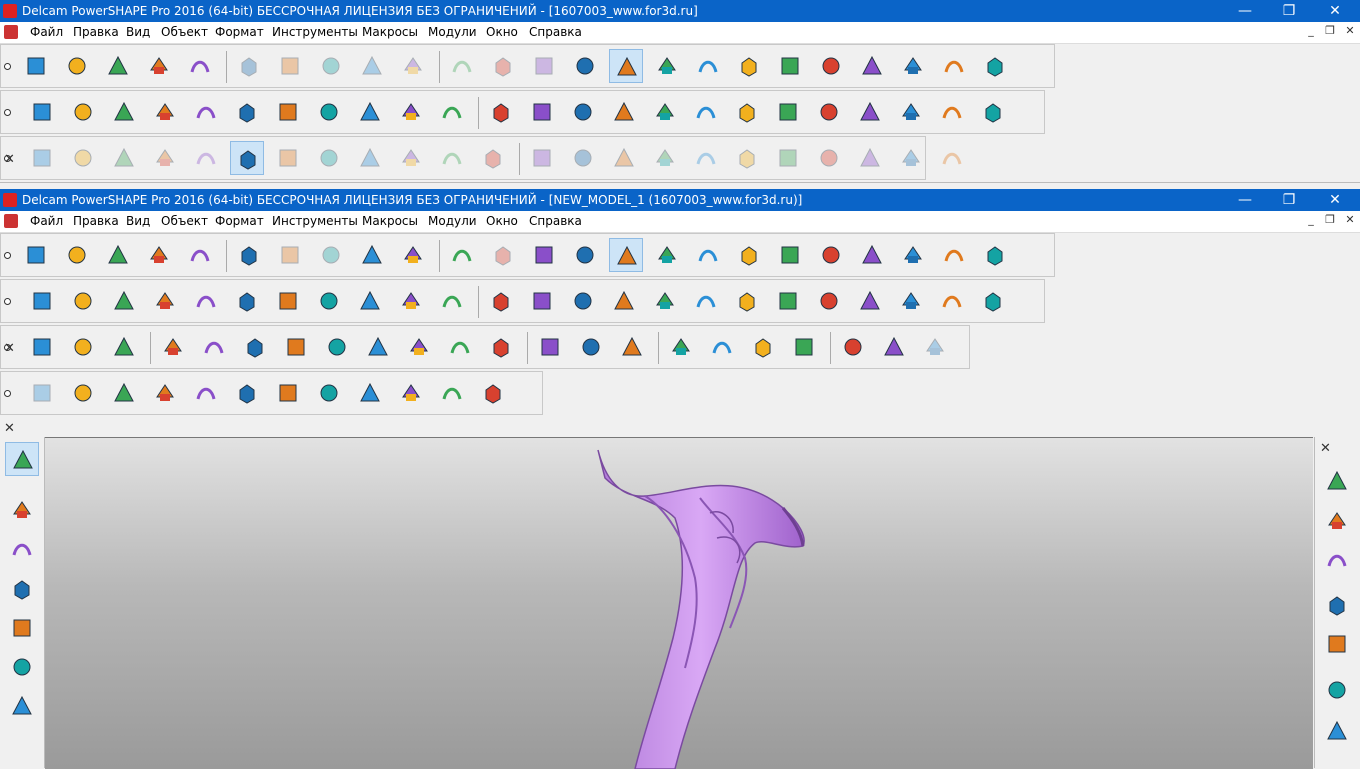 Image resolution: width=1360 pixels, height=769 pixels. Describe the element at coordinates (138, 32) in the screenshot. I see `menu-view: Вид` at that location.